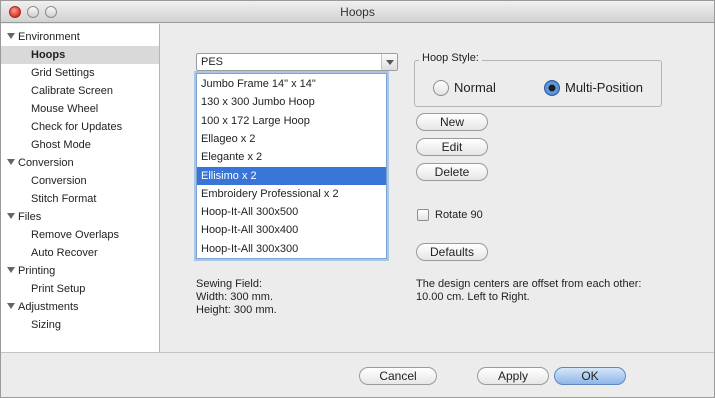 The image size is (715, 398). I want to click on window-title: Hoops, so click(357, 12).